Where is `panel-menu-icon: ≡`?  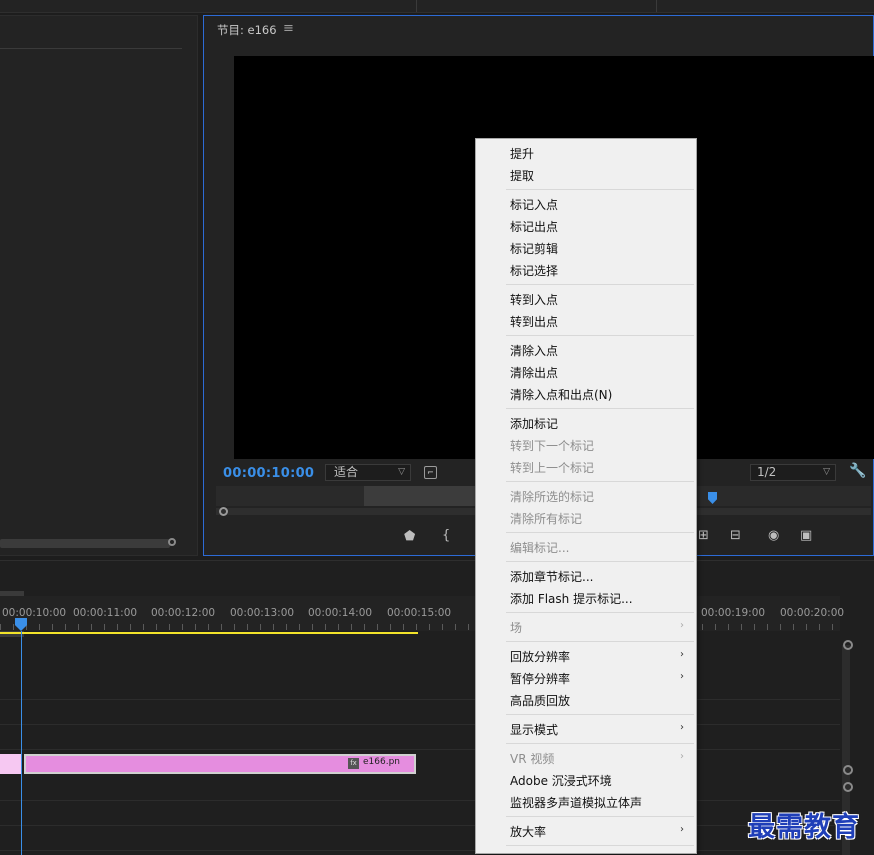
panel-menu-icon: ≡ is located at coordinates (288, 28).